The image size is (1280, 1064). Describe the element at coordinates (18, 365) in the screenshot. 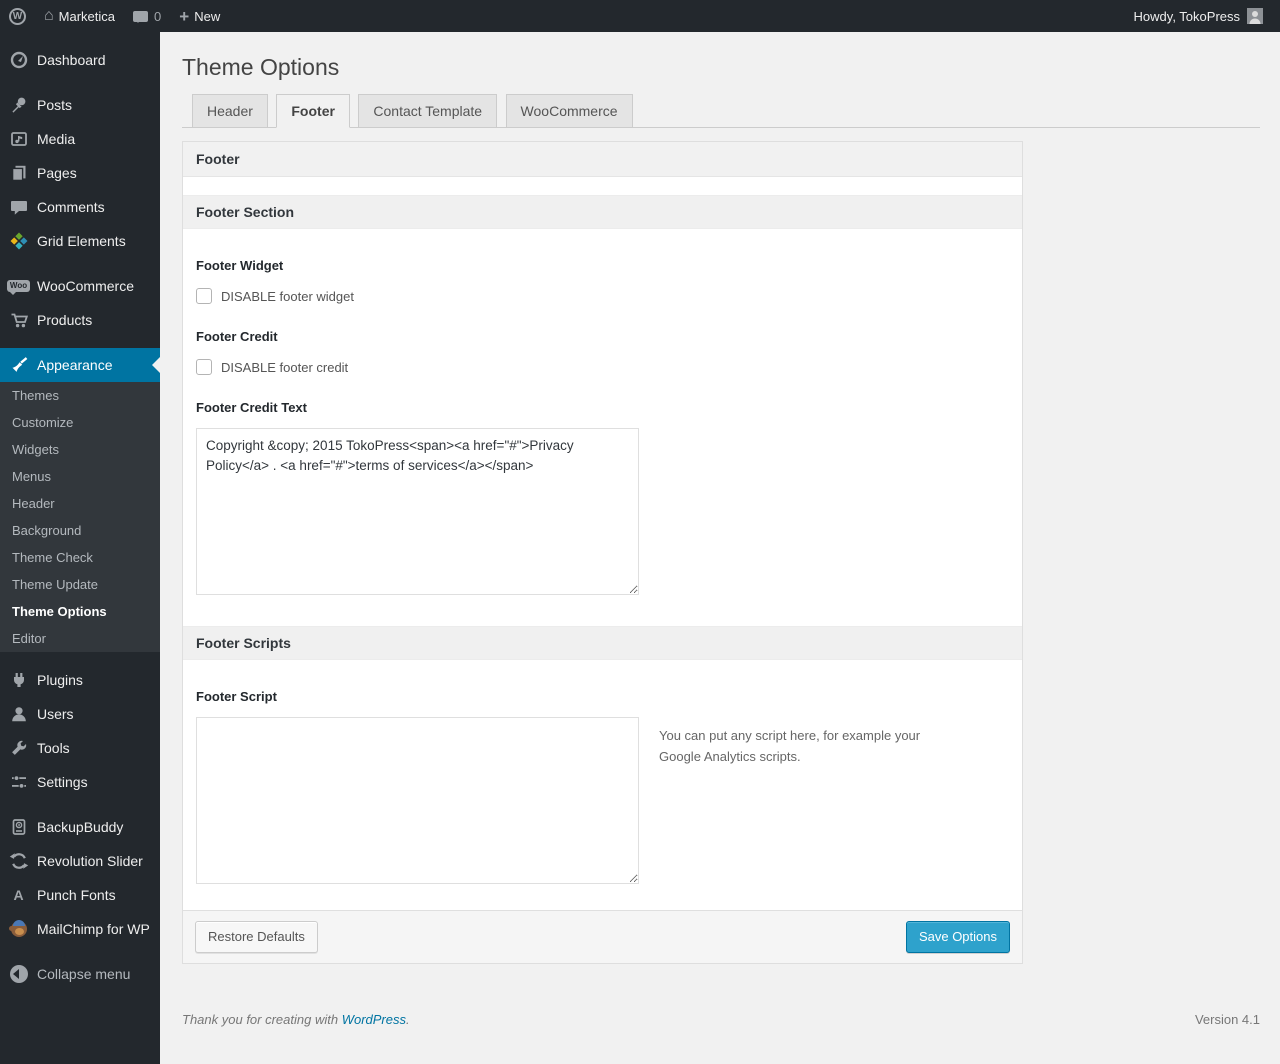

I see `appearance-icon` at that location.